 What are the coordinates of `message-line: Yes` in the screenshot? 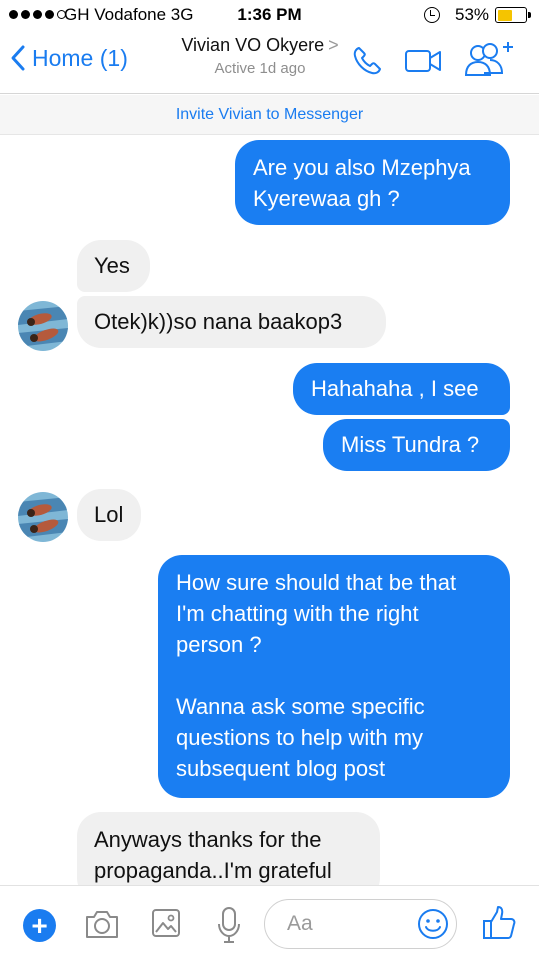 It's located at (112, 265).